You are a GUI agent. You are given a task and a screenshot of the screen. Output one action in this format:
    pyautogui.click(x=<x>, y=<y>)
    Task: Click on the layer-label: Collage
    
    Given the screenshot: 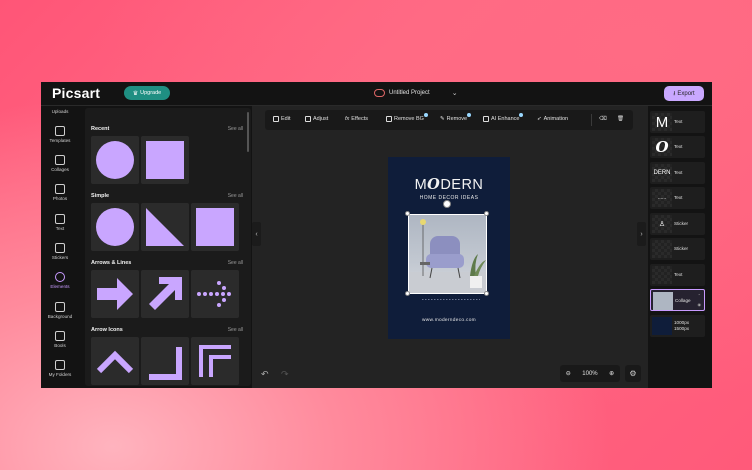 What is the action you would take?
    pyautogui.click(x=683, y=300)
    